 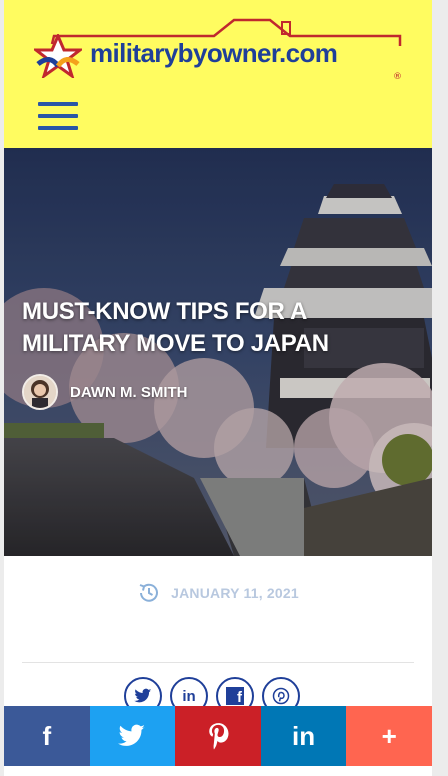 What do you see at coordinates (58, 56) in the screenshot?
I see `logo-star-icon` at bounding box center [58, 56].